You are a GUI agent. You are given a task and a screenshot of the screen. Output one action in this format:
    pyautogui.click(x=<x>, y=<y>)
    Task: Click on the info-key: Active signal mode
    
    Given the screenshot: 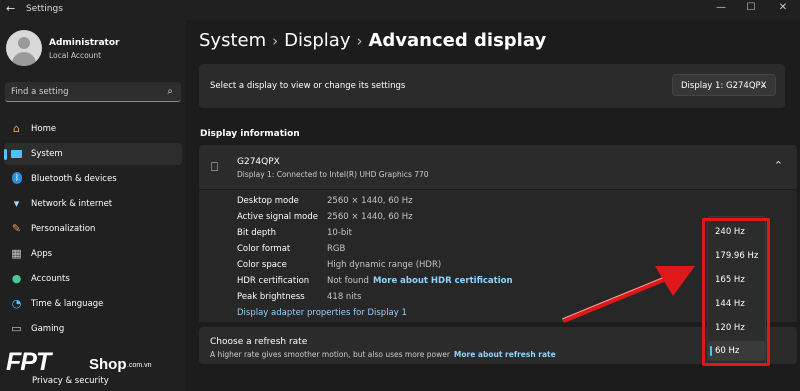 What is the action you would take?
    pyautogui.click(x=277, y=217)
    